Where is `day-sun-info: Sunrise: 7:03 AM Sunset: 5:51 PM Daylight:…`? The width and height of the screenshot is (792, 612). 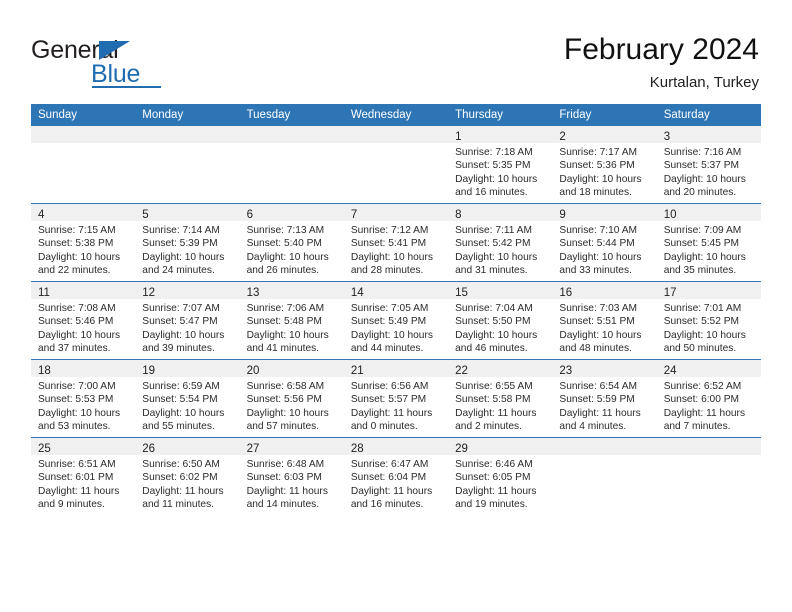 day-sun-info: Sunrise: 7:03 AM Sunset: 5:51 PM Daylight:… is located at coordinates (604, 327).